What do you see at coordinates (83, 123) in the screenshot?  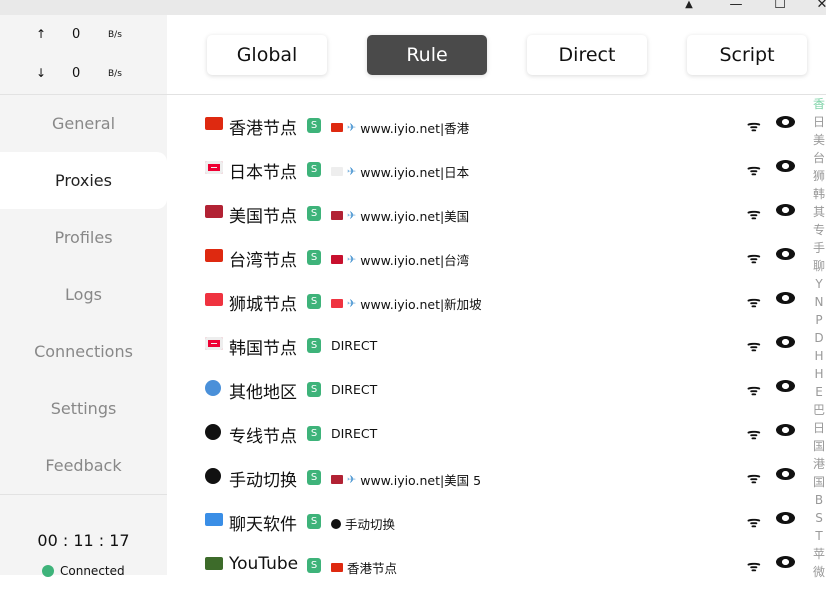 I see `nav-item-general: General` at bounding box center [83, 123].